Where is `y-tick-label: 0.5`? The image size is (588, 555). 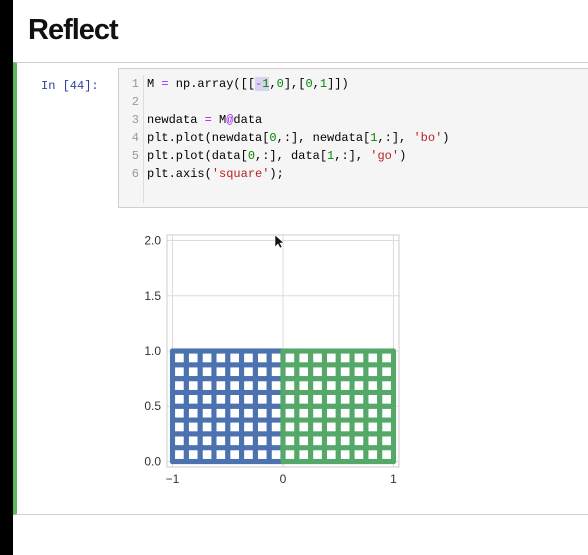 y-tick-label: 0.5 is located at coordinates (152, 406).